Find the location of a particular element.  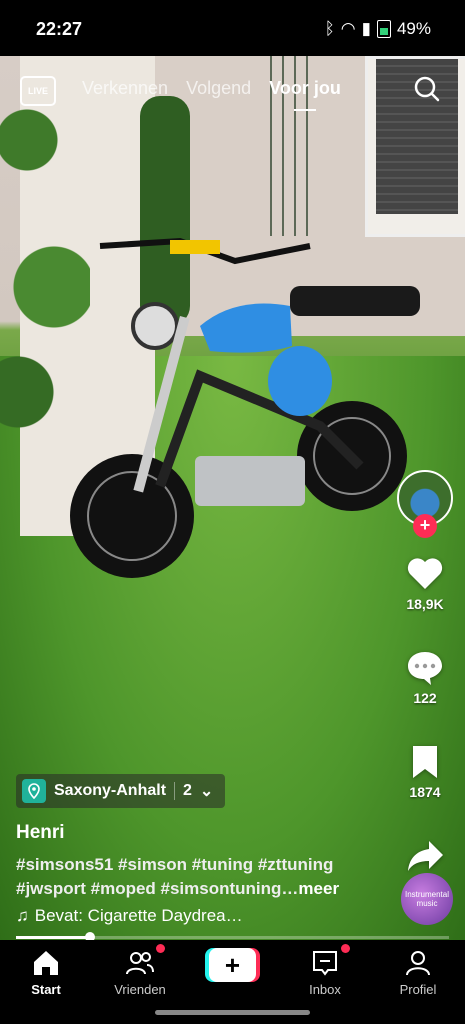

status-icons: ᛒ ◠ ▮ 49% is located at coordinates (378, 29).